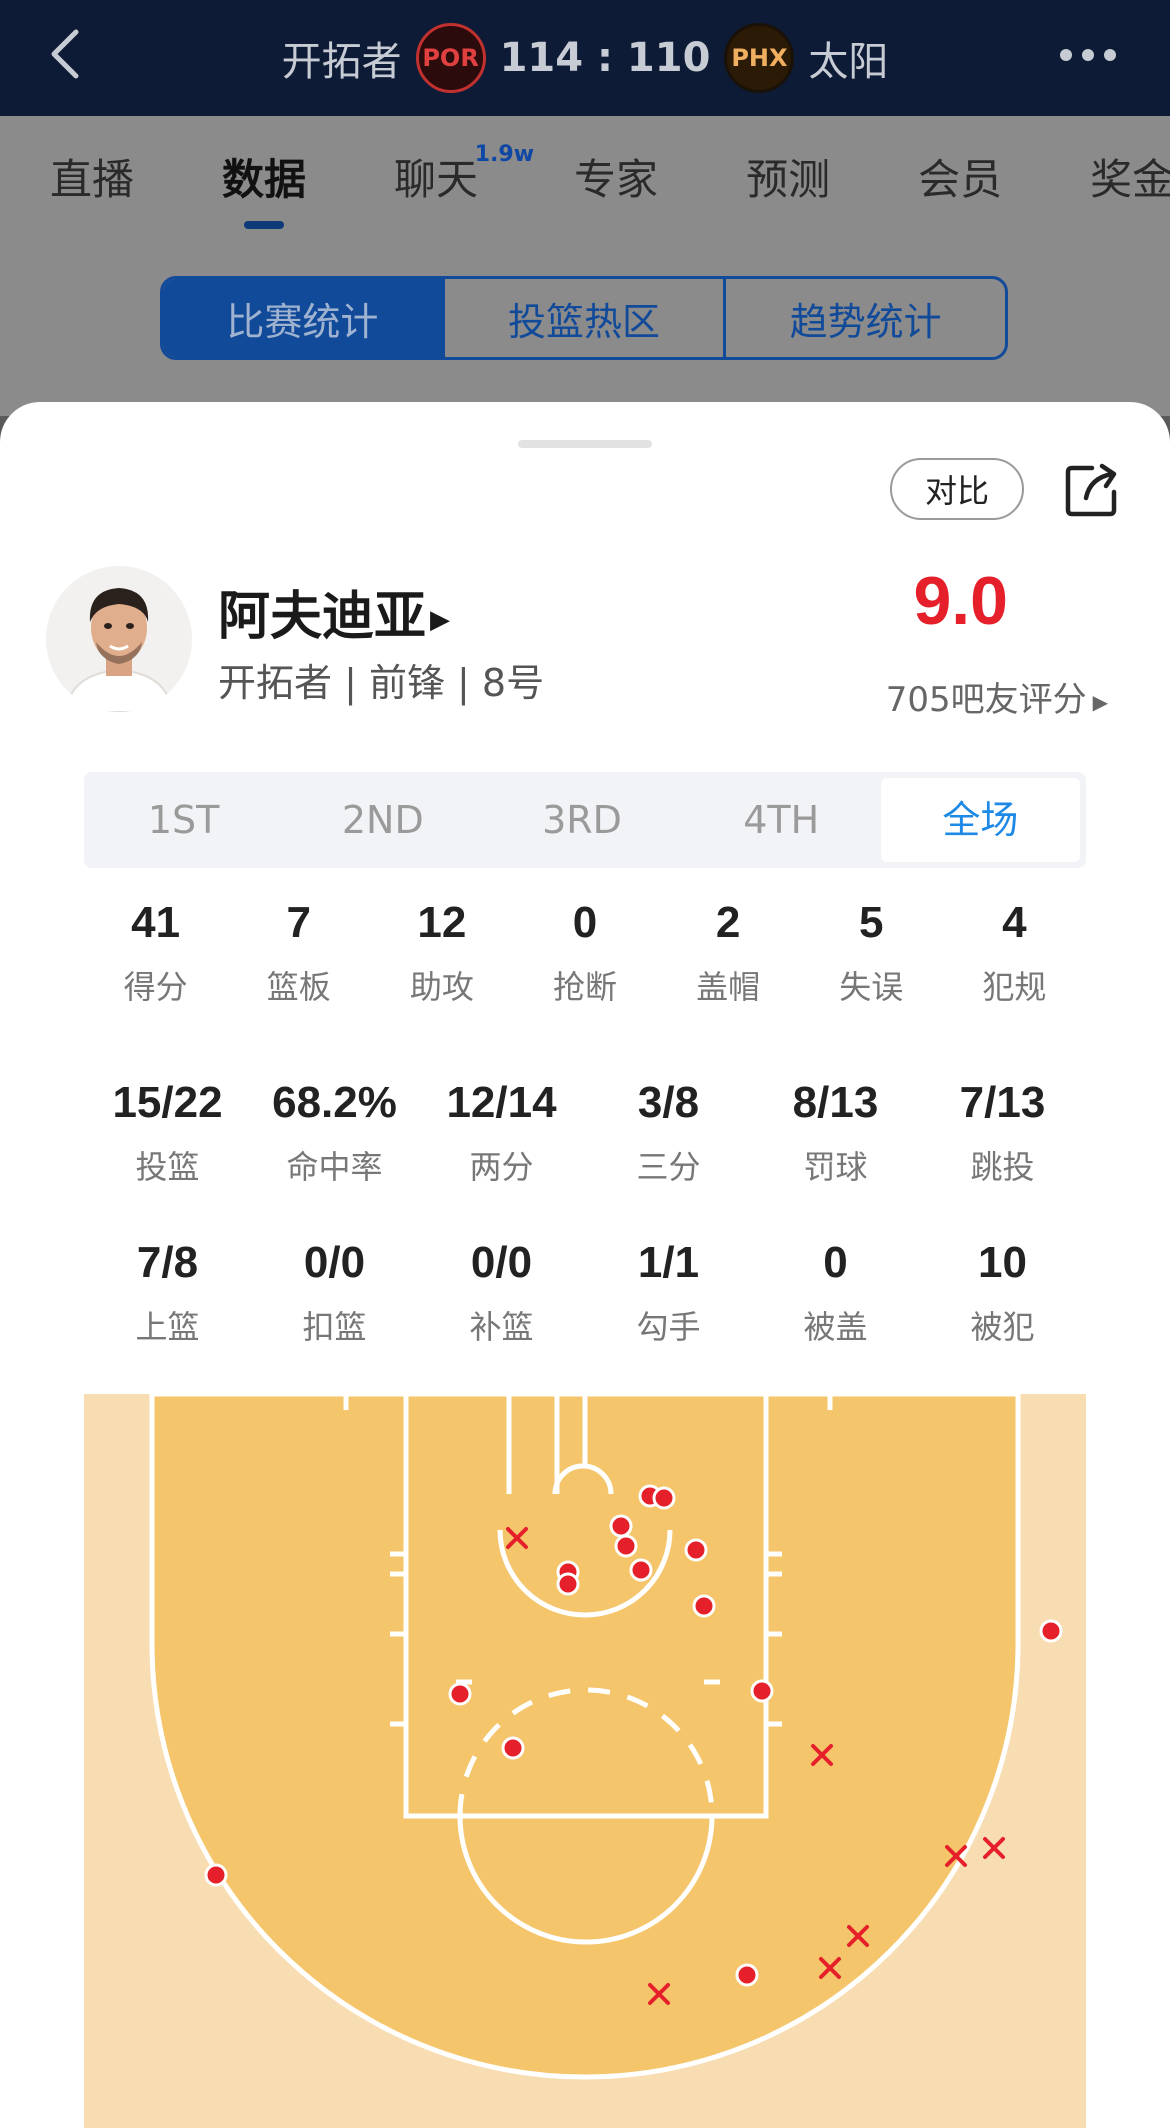  I want to click on away-team-name: 太阳, so click(848, 62).